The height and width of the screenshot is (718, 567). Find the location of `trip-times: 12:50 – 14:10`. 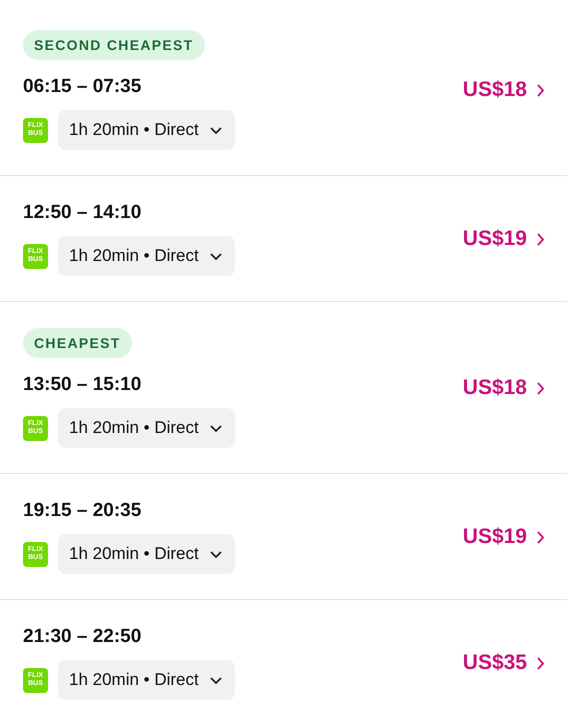

trip-times: 12:50 – 14:10 is located at coordinates (82, 213).